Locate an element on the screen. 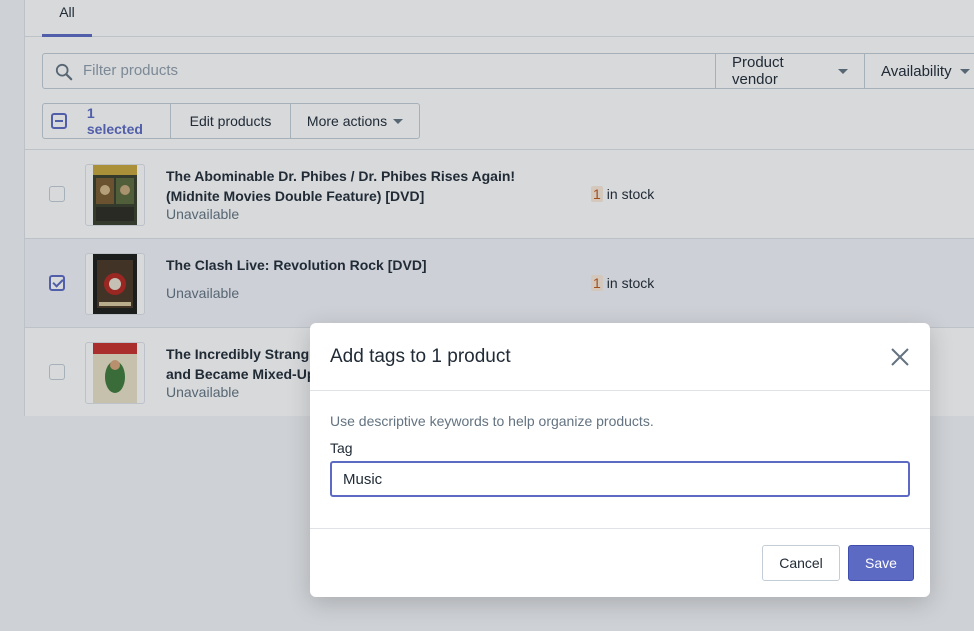  cancel-button: Cancel is located at coordinates (801, 563).